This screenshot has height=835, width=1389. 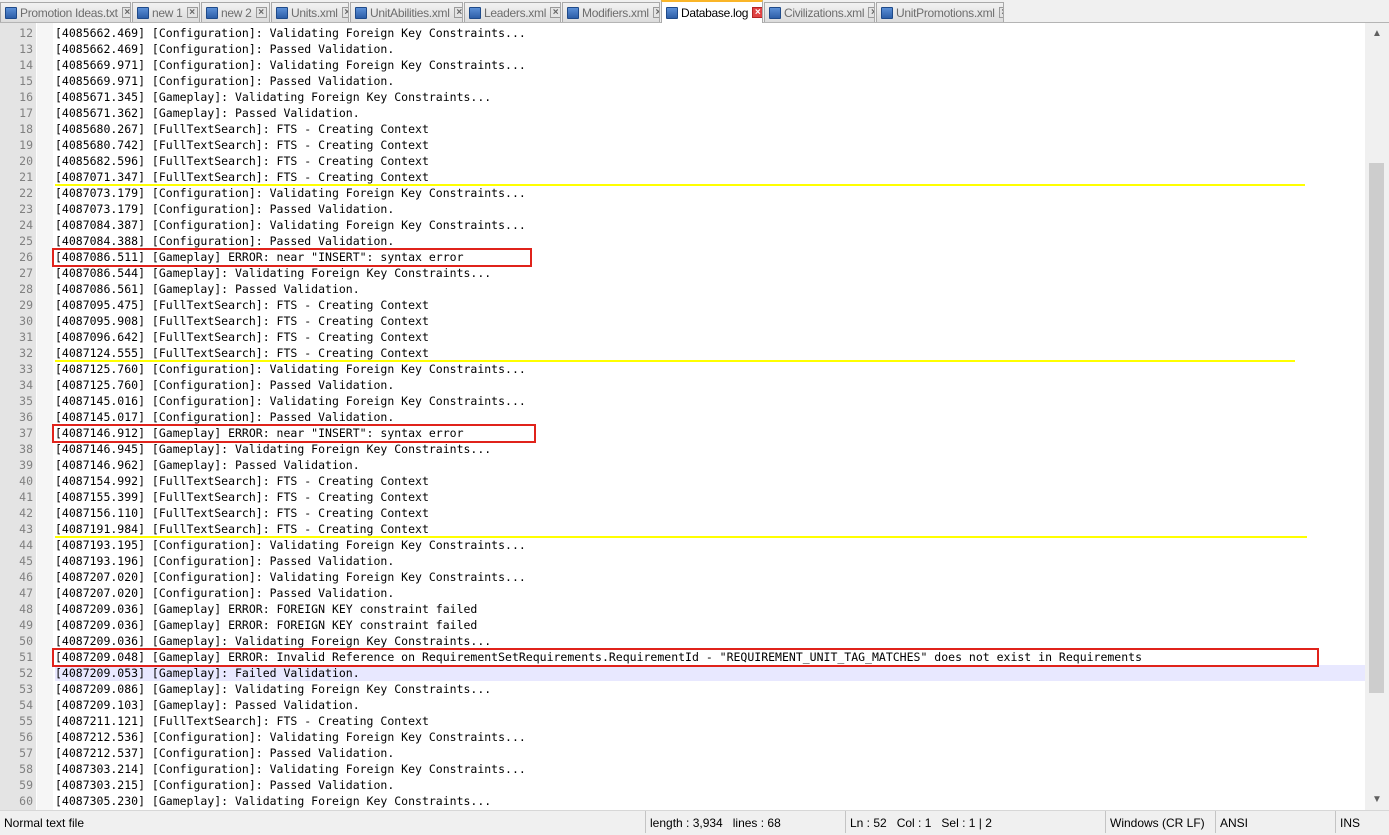 I want to click on status-insert-mode: INS, so click(x=1362, y=822).